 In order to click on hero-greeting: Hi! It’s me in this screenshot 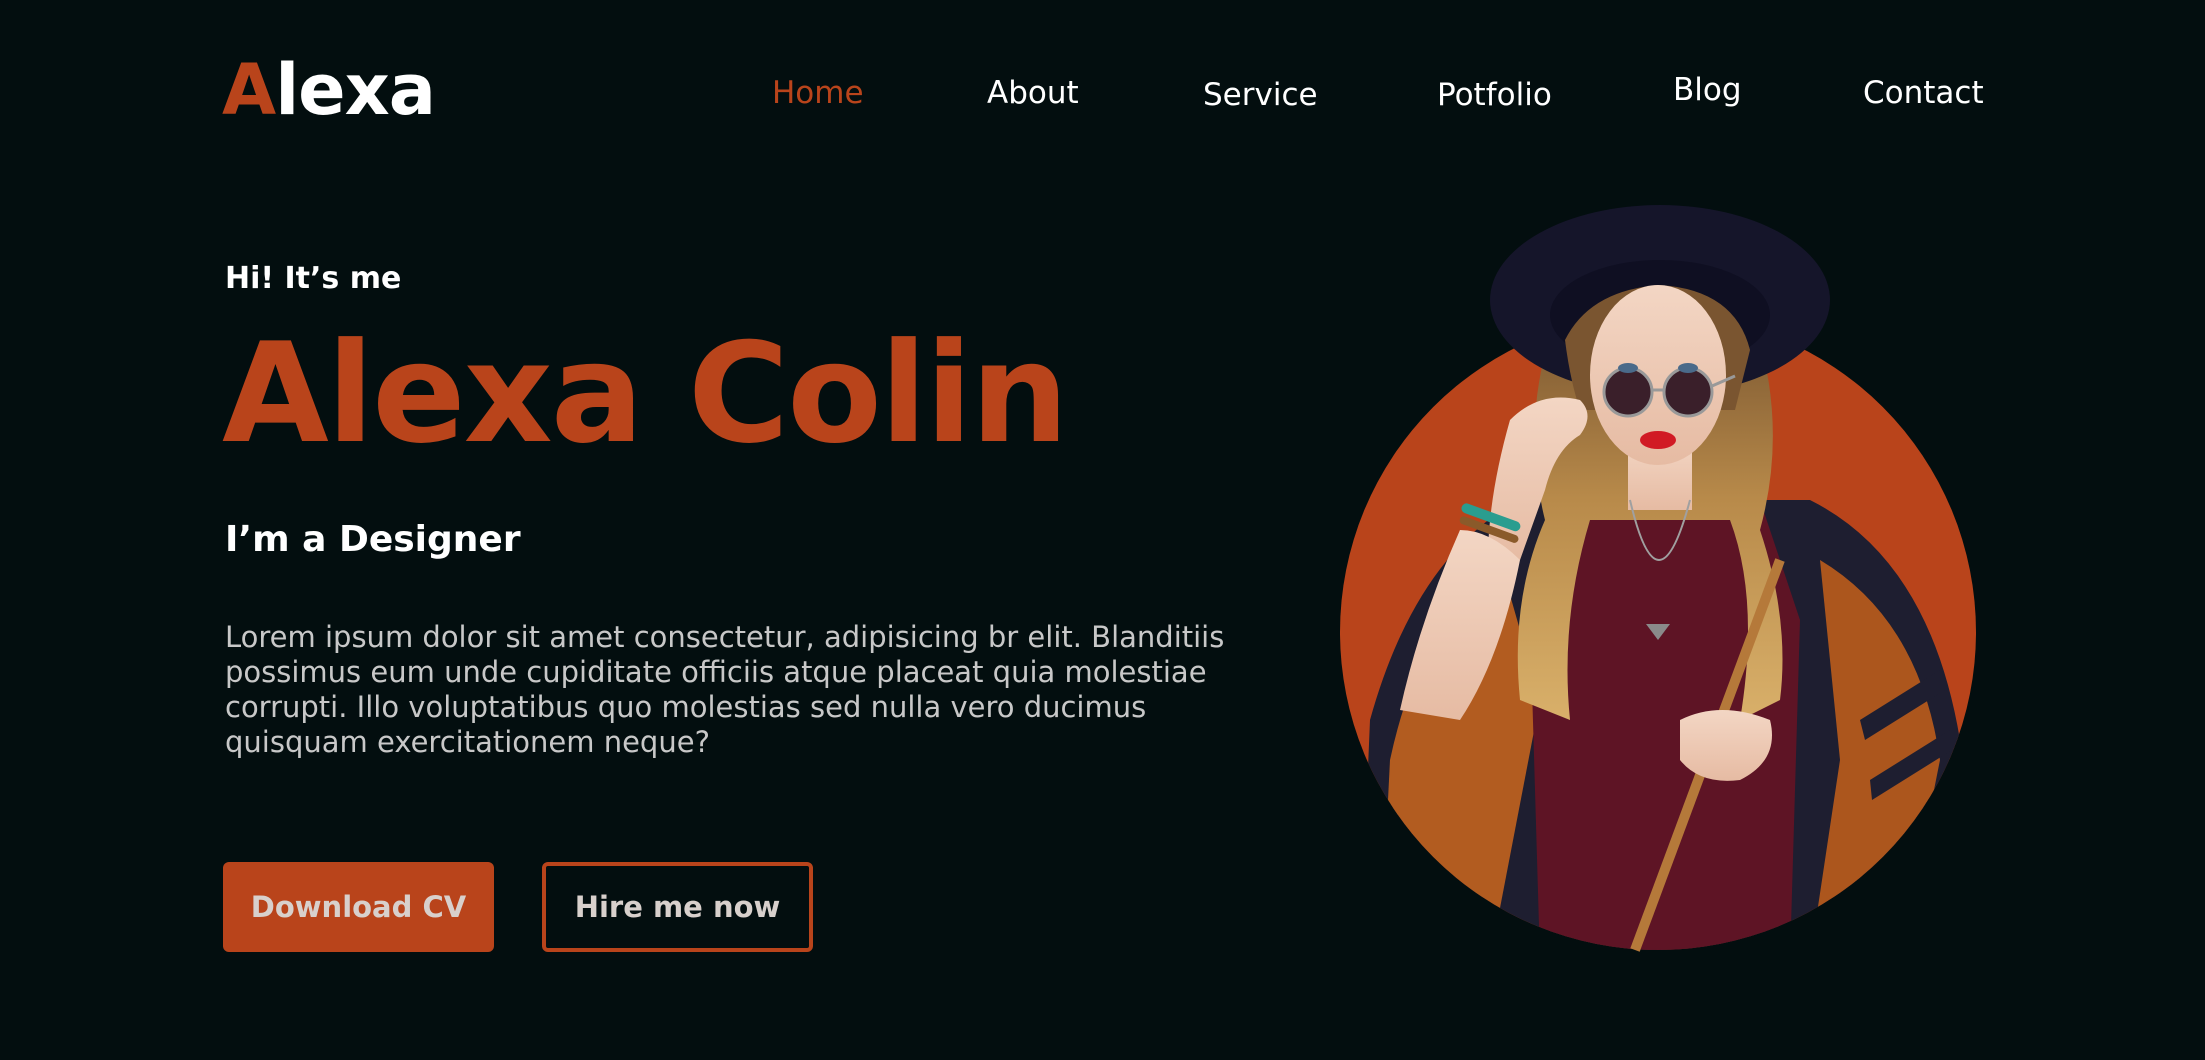, I will do `click(313, 278)`.